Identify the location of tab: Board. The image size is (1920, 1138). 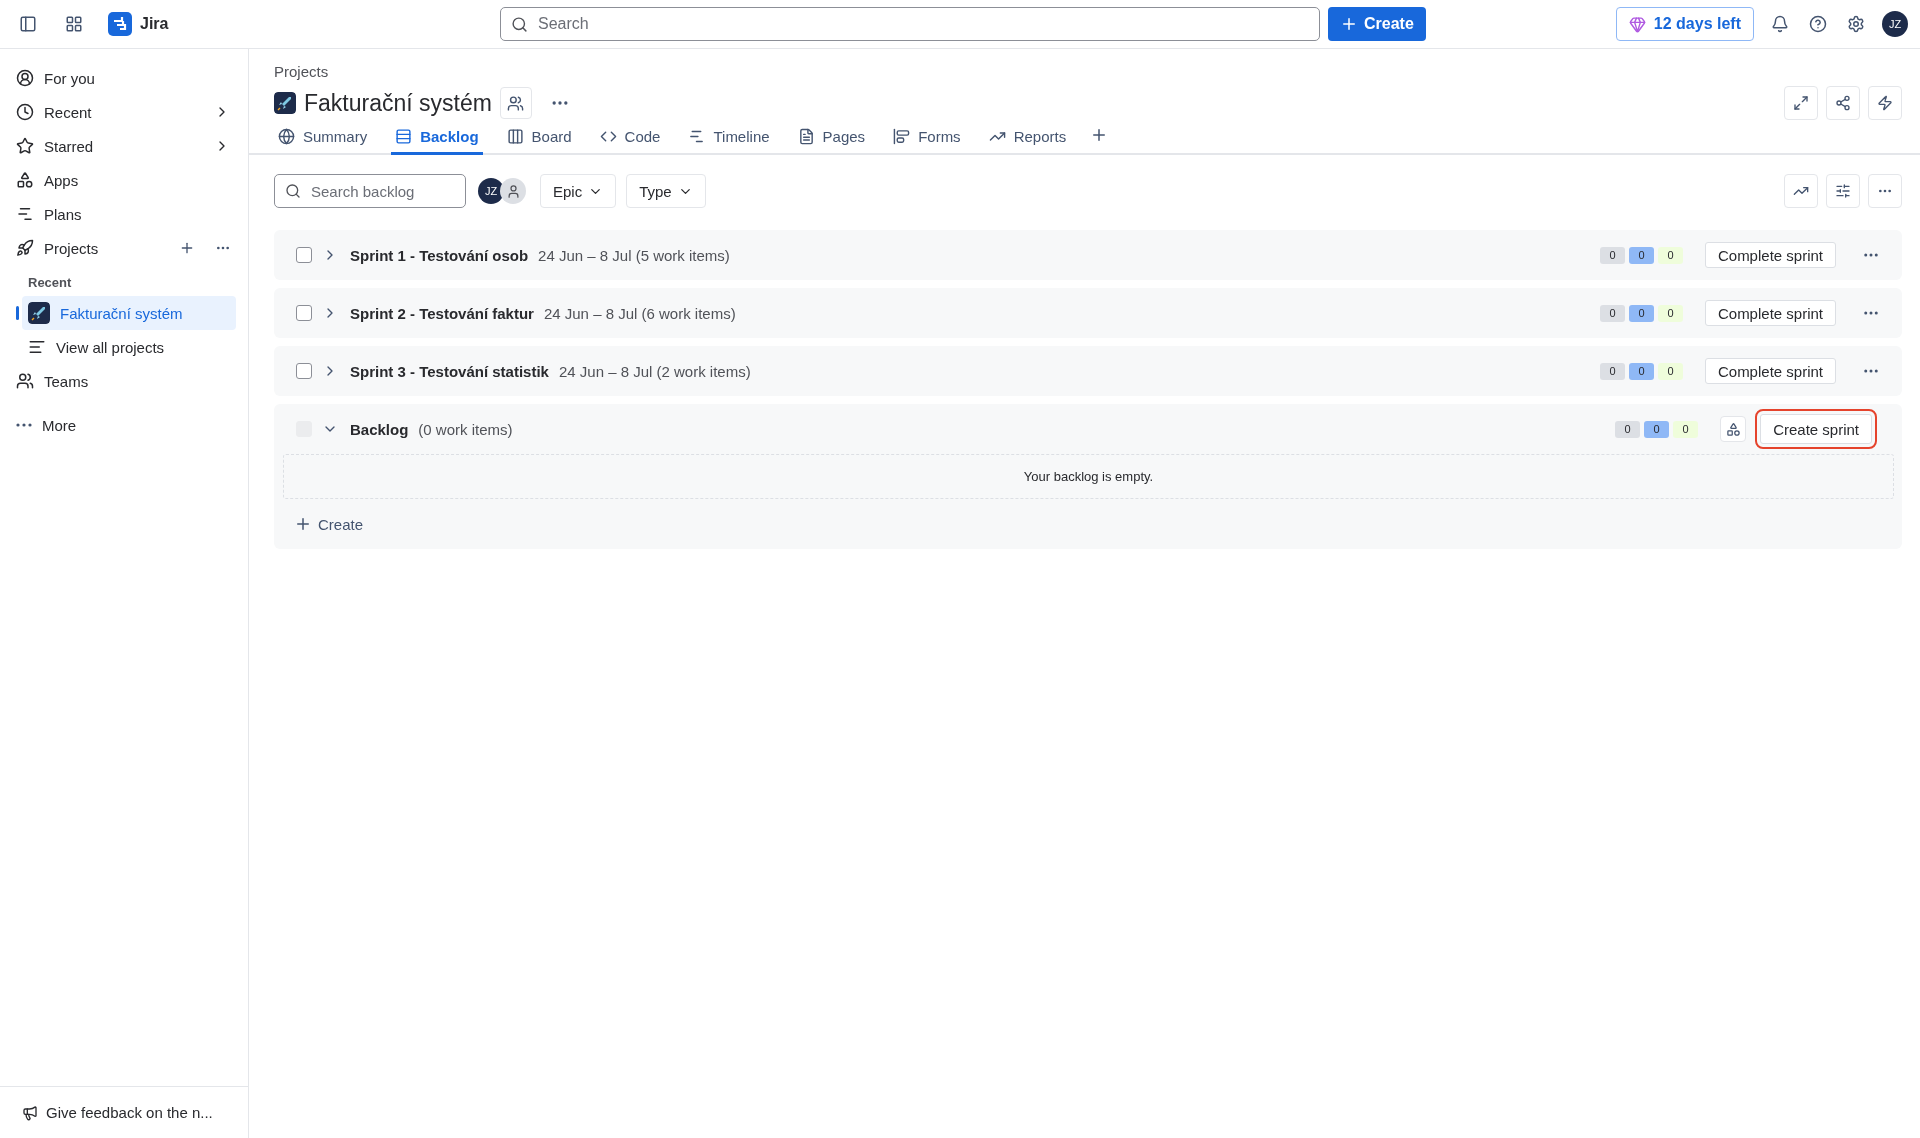
(539, 141).